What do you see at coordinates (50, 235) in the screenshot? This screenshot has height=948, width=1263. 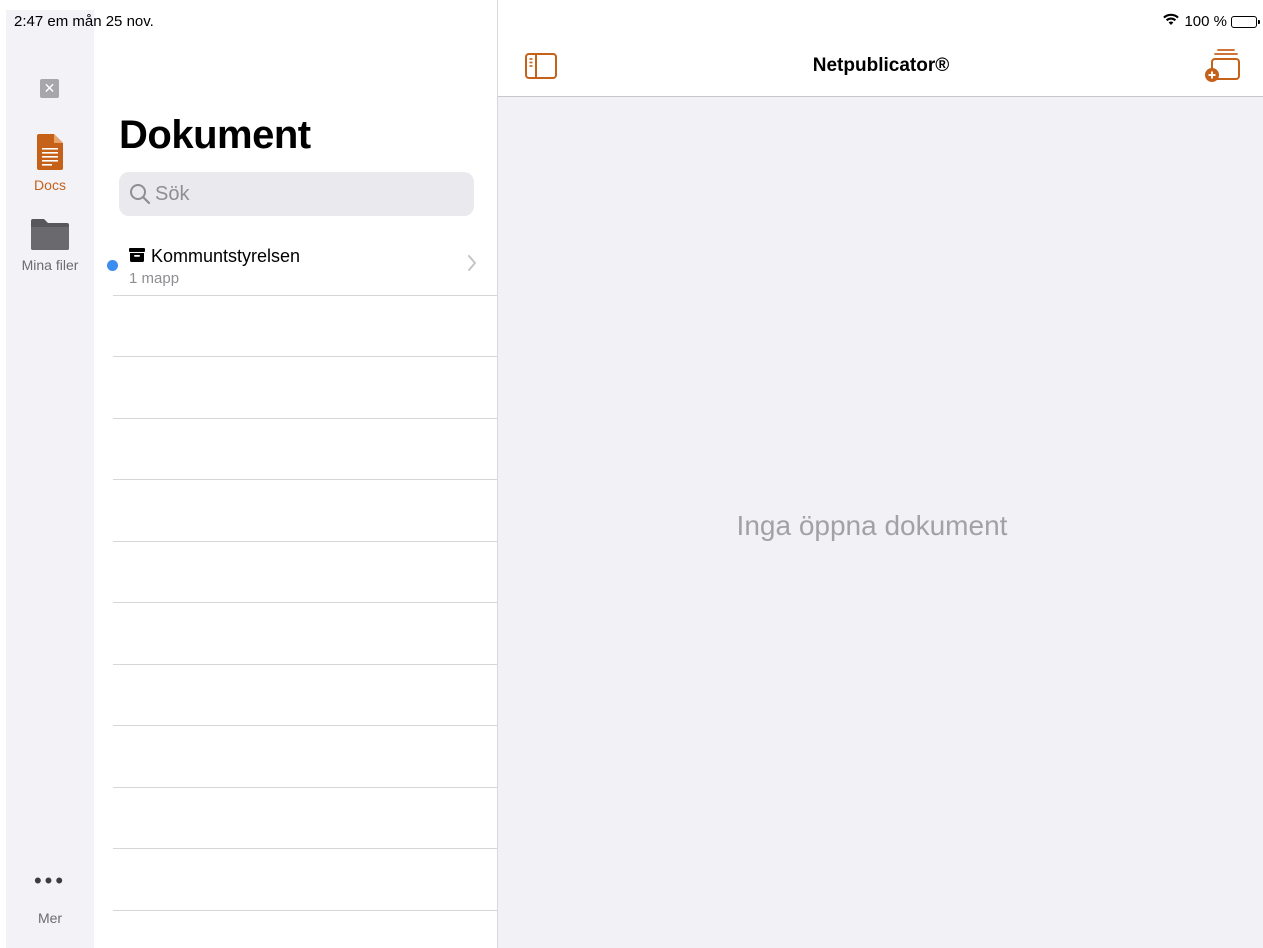 I see `folder-icon` at bounding box center [50, 235].